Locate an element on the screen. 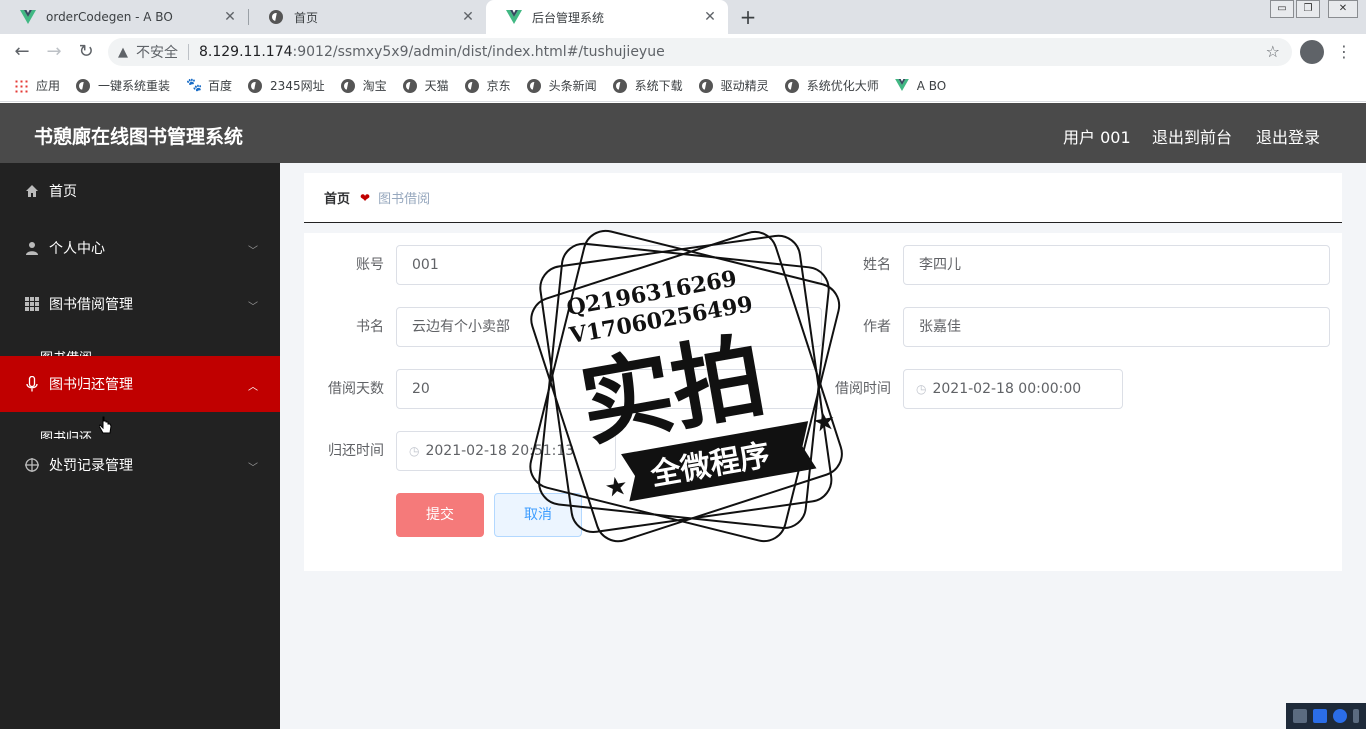 The image size is (1366, 729). name-field: 李四儿 is located at coordinates (1116, 265).